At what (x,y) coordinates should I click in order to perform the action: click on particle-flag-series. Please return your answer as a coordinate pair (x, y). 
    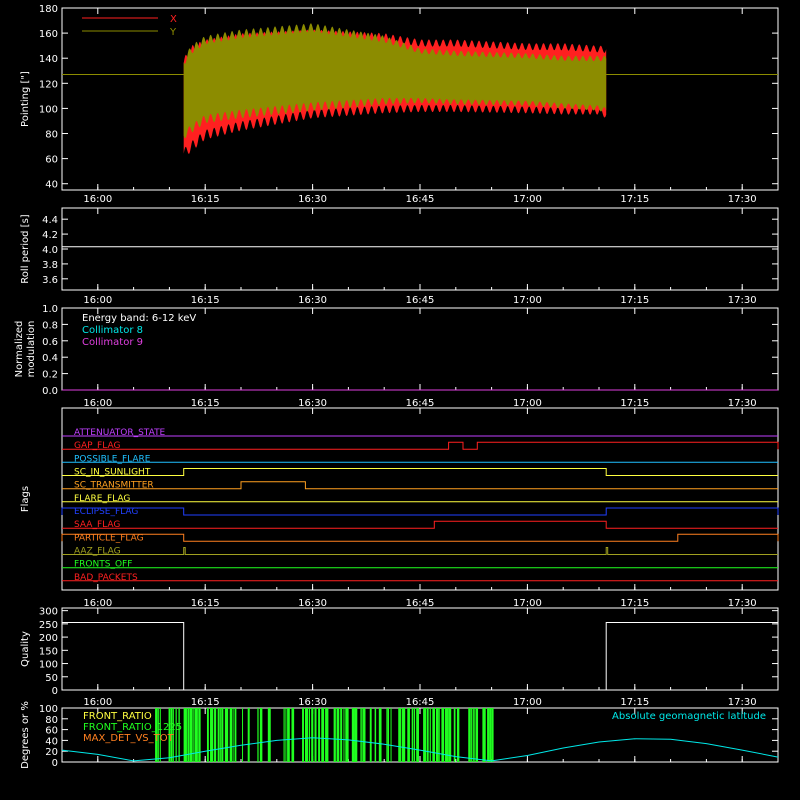
    Looking at the image, I should click on (420, 537).